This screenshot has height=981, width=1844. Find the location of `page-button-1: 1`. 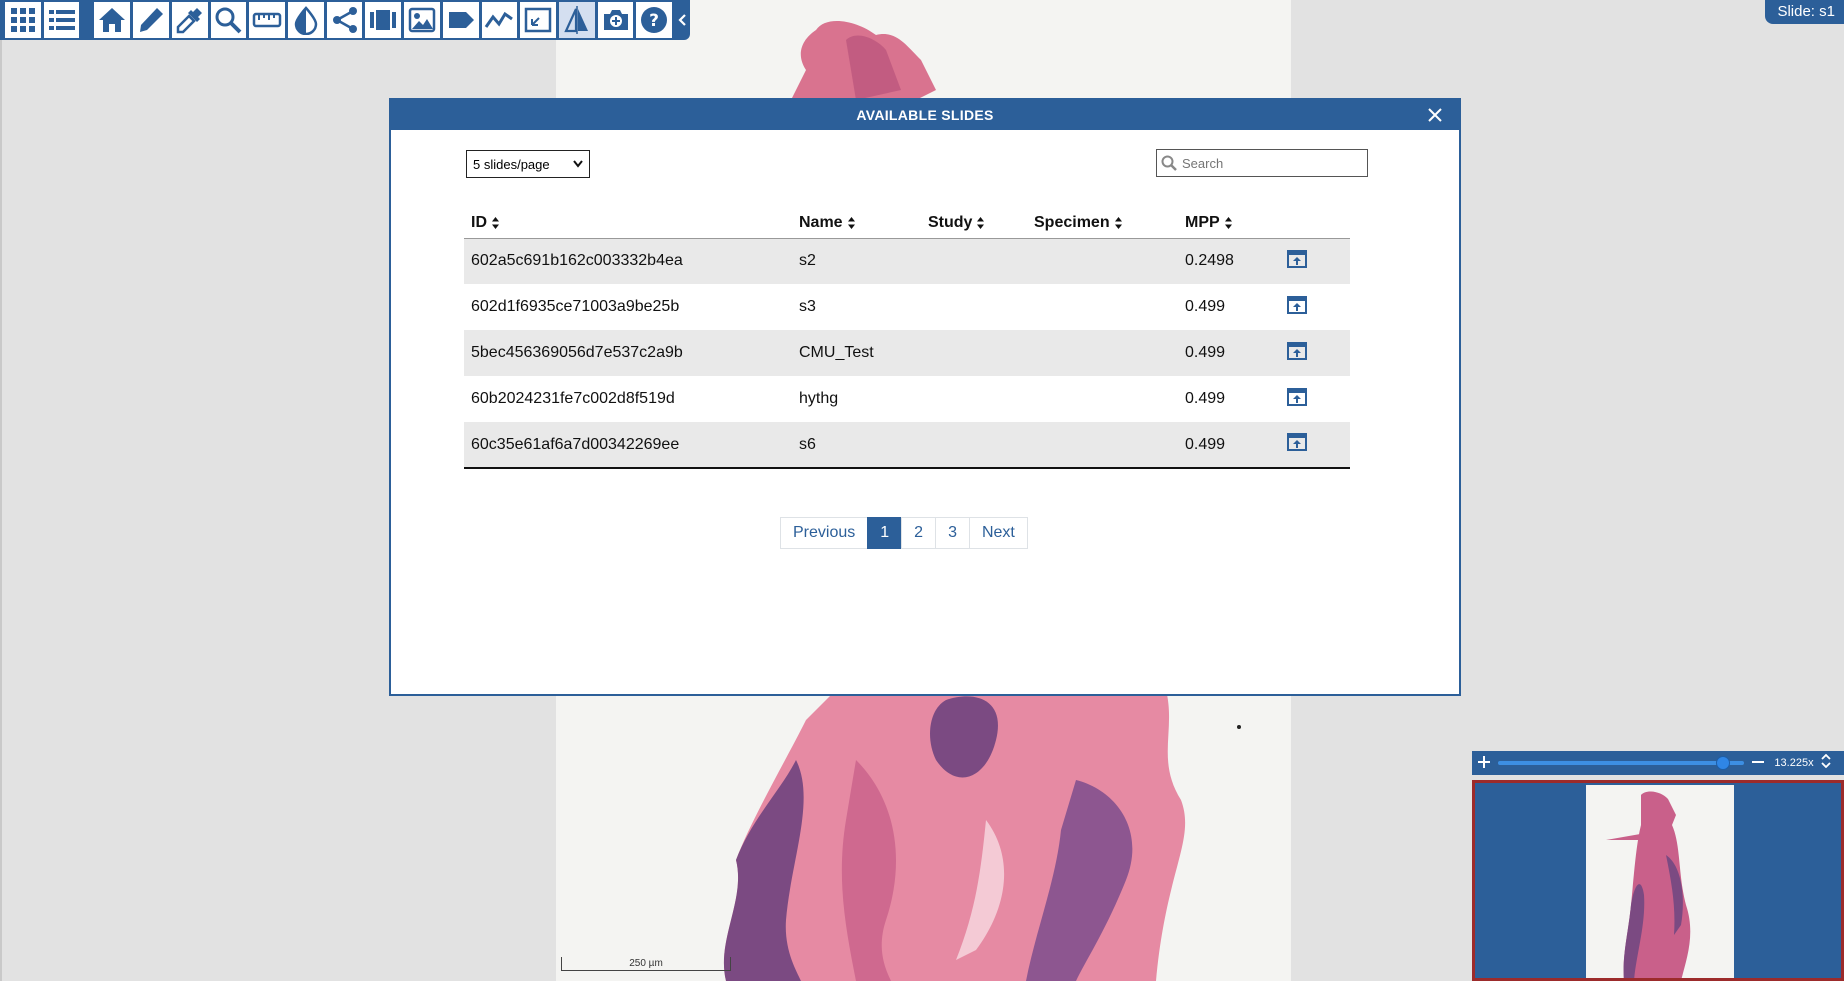

page-button-1: 1 is located at coordinates (885, 533).